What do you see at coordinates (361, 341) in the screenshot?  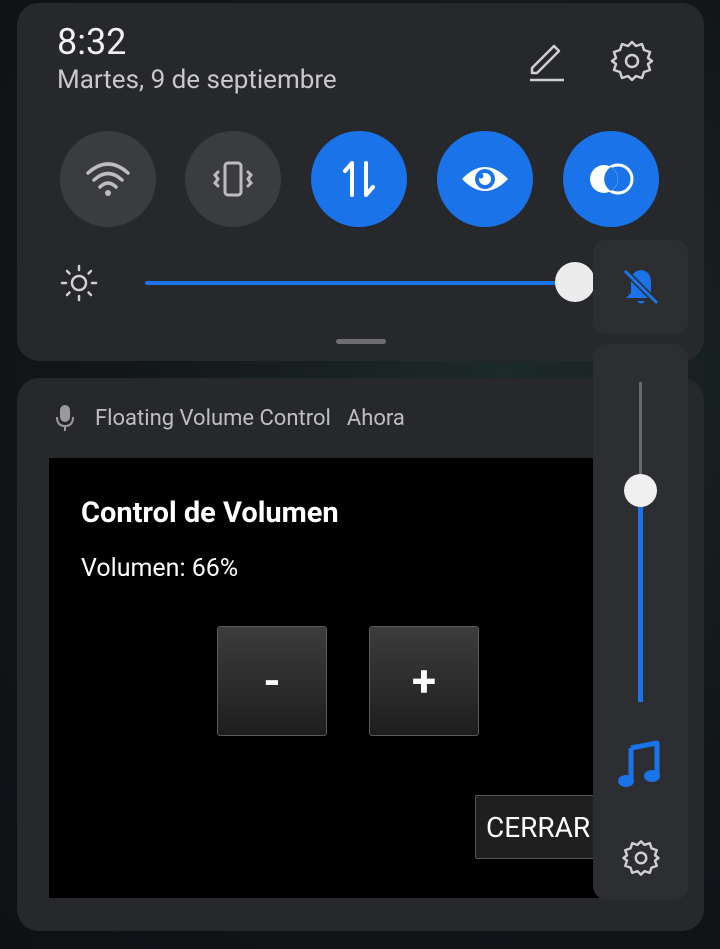 I see `panel-drag-handle` at bounding box center [361, 341].